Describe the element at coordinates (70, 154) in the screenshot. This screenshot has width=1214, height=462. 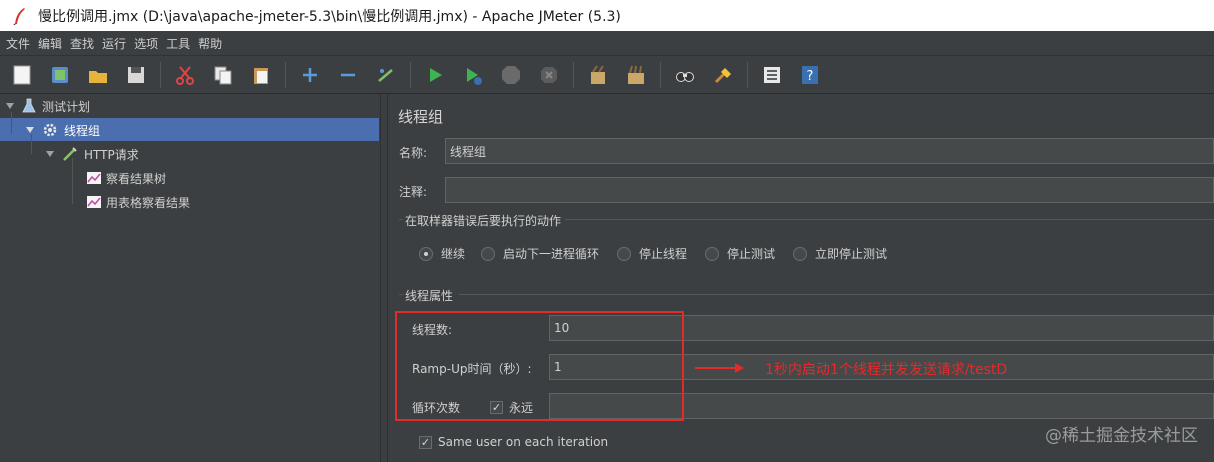
I see `dropper-icon` at that location.